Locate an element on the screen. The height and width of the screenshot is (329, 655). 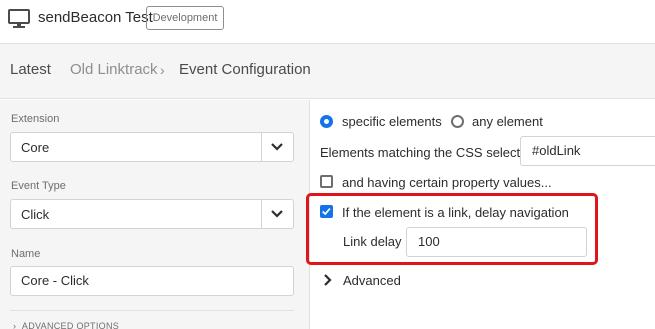
breadcrumb-event-configuration: Event Configuration is located at coordinates (245, 69).